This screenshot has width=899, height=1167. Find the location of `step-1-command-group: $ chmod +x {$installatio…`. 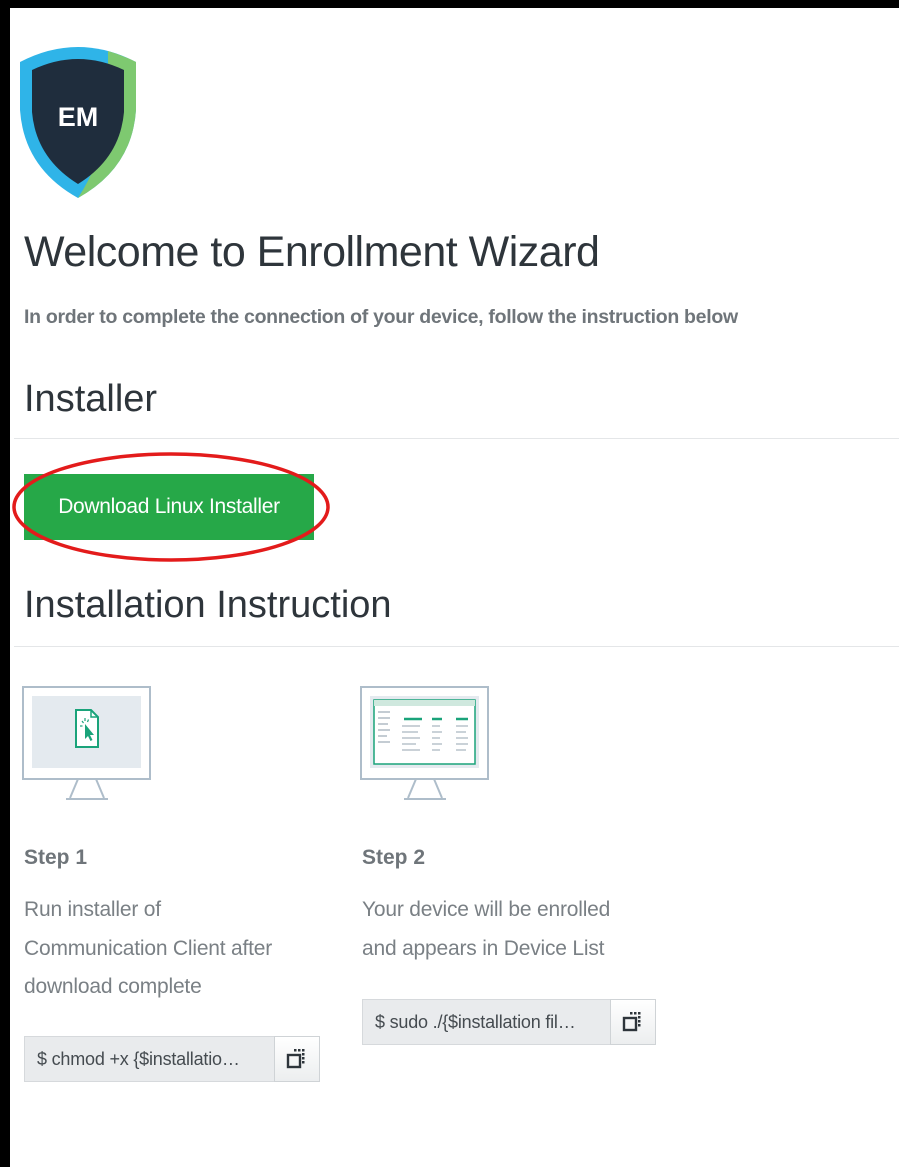

step-1-command-group: $ chmod +x {$installatio… is located at coordinates (172, 1059).